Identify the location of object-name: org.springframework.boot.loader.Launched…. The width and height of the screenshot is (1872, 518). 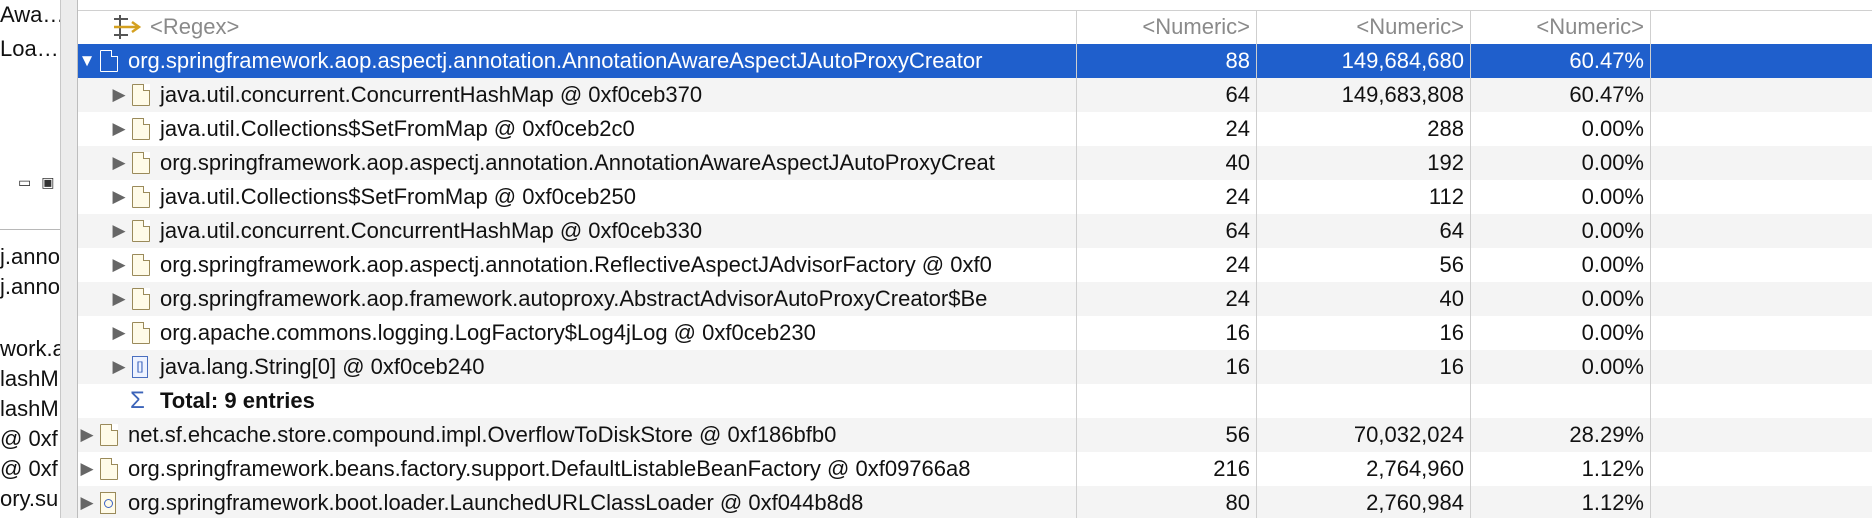
(496, 502).